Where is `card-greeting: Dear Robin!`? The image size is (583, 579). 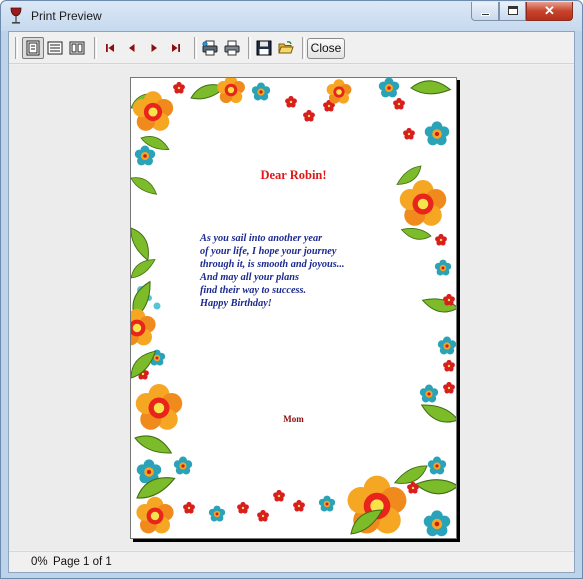
card-greeting: Dear Robin! is located at coordinates (293, 175).